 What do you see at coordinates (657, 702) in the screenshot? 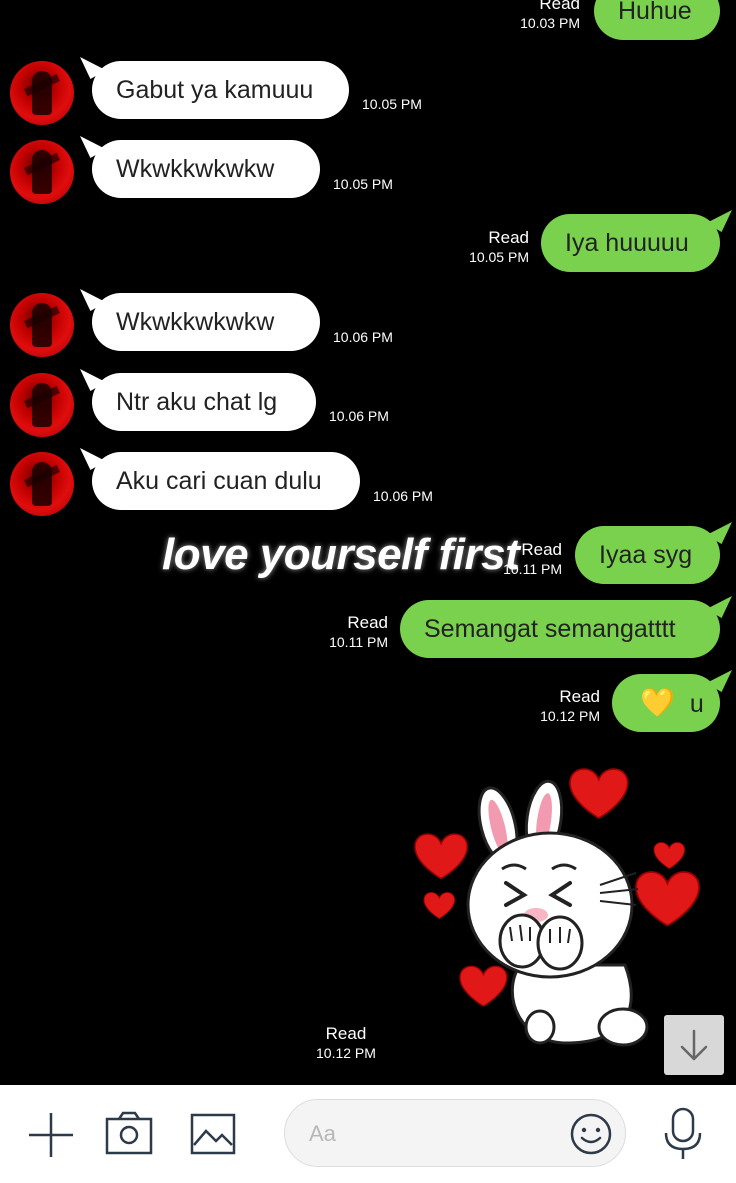
I see `yellow-heart-icon: 💛` at bounding box center [657, 702].